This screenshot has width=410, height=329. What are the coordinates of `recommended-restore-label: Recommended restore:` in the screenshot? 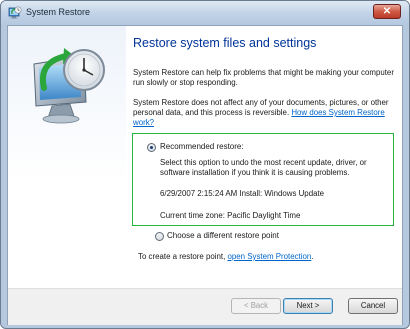 It's located at (202, 146).